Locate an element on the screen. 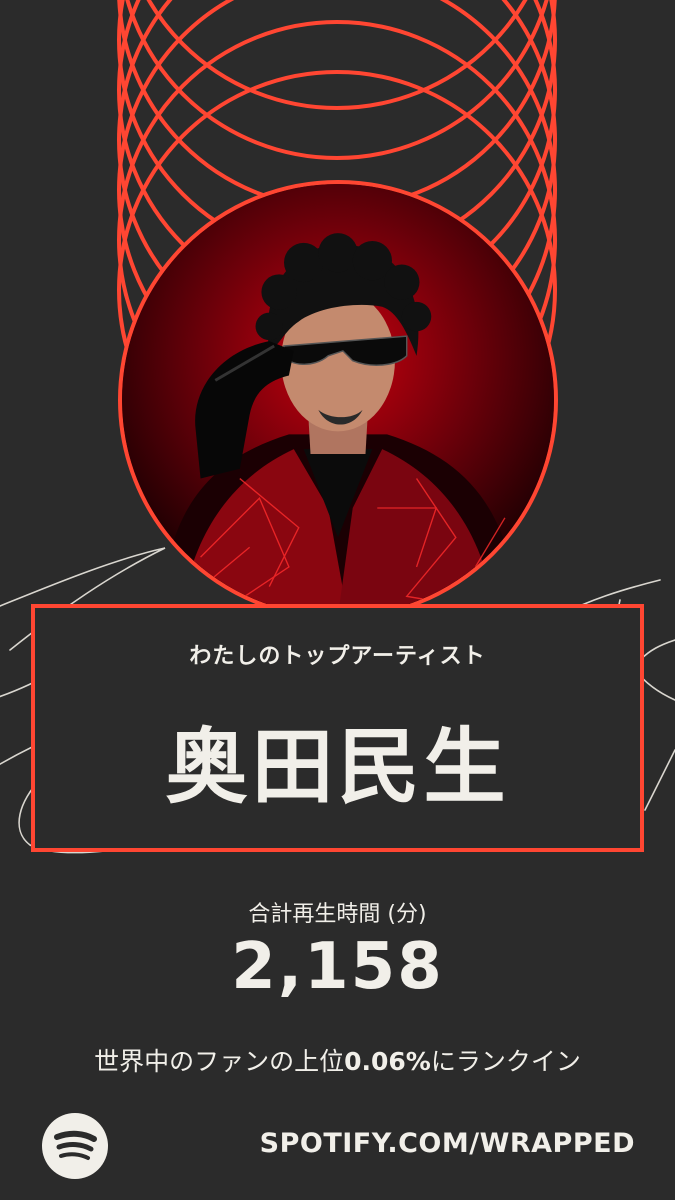  spotify-icon is located at coordinates (75, 1146).